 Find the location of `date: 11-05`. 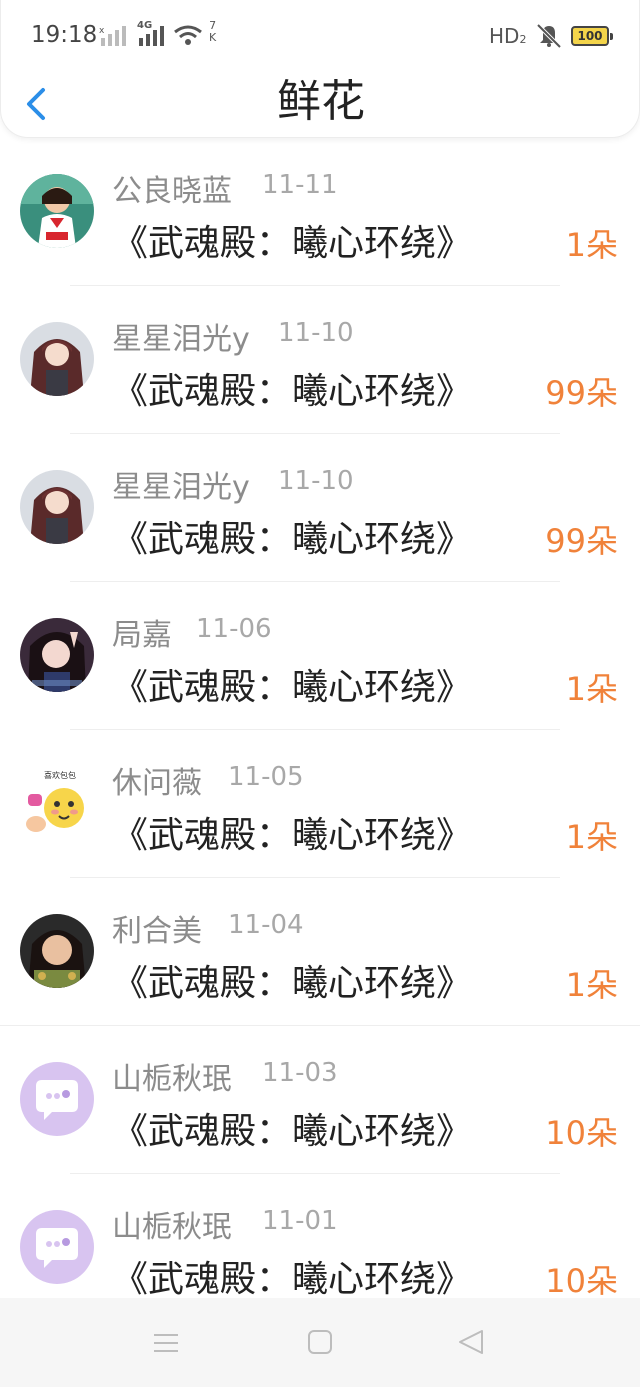

date: 11-05 is located at coordinates (266, 777).